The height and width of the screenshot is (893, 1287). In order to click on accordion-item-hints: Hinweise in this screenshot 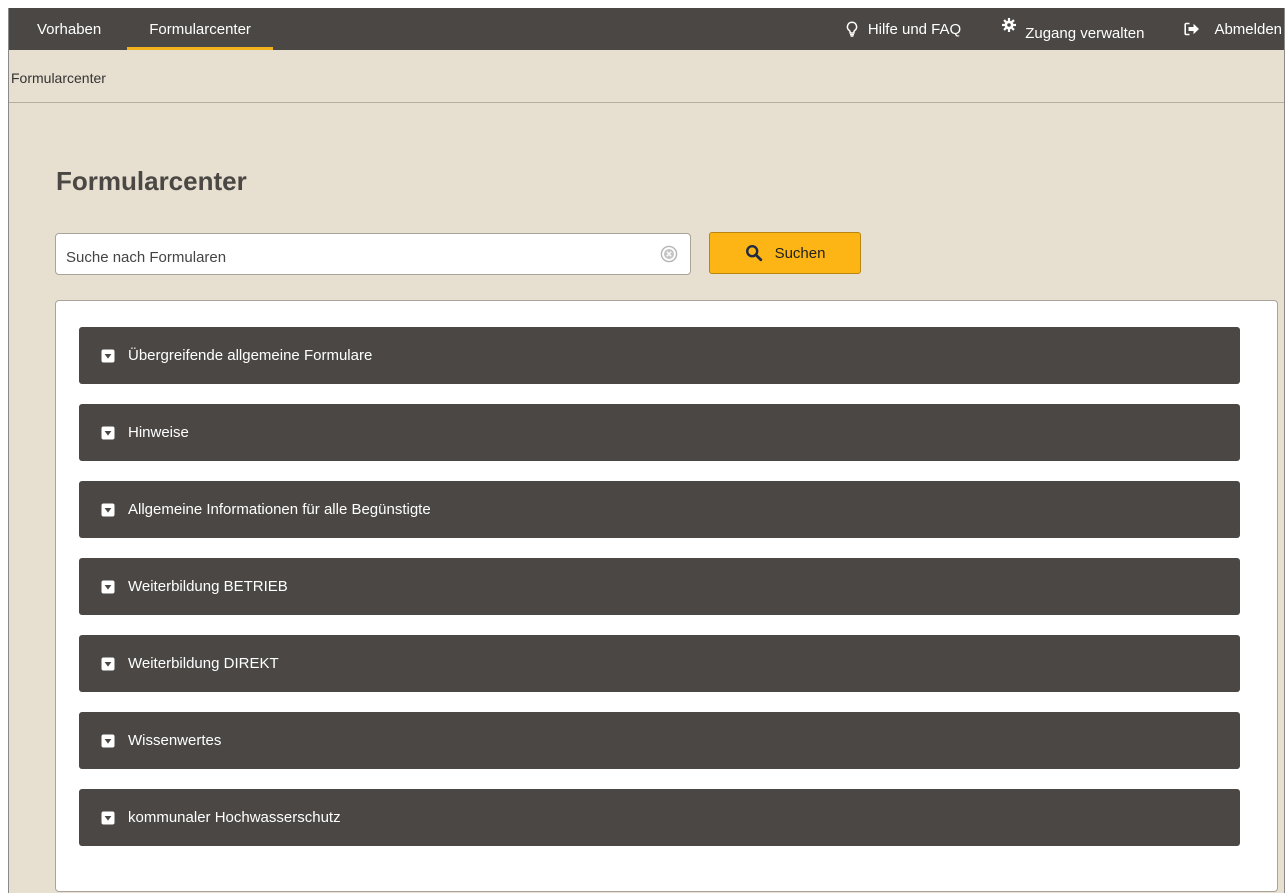, I will do `click(659, 432)`.